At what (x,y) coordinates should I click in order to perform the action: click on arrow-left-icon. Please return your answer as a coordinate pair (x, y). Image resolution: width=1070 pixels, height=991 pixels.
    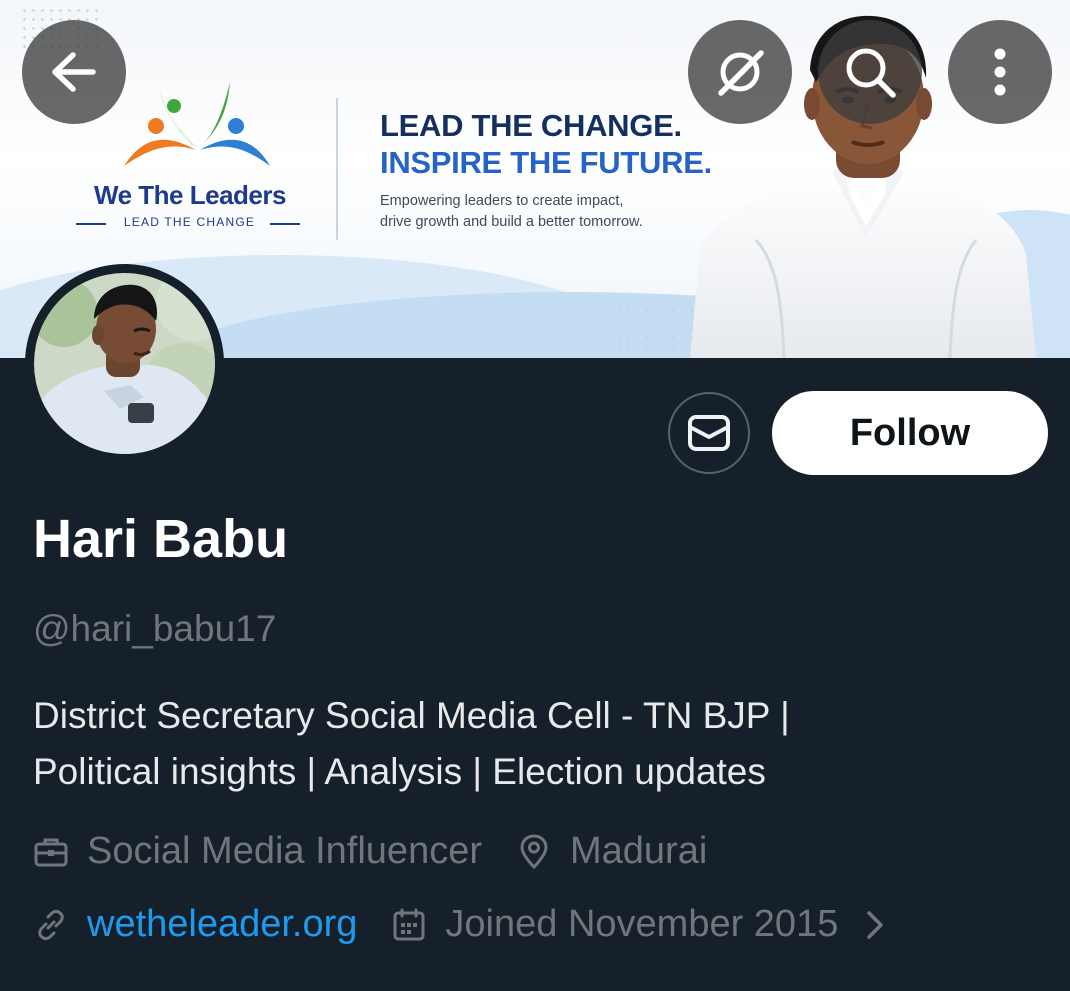
    Looking at the image, I should click on (74, 72).